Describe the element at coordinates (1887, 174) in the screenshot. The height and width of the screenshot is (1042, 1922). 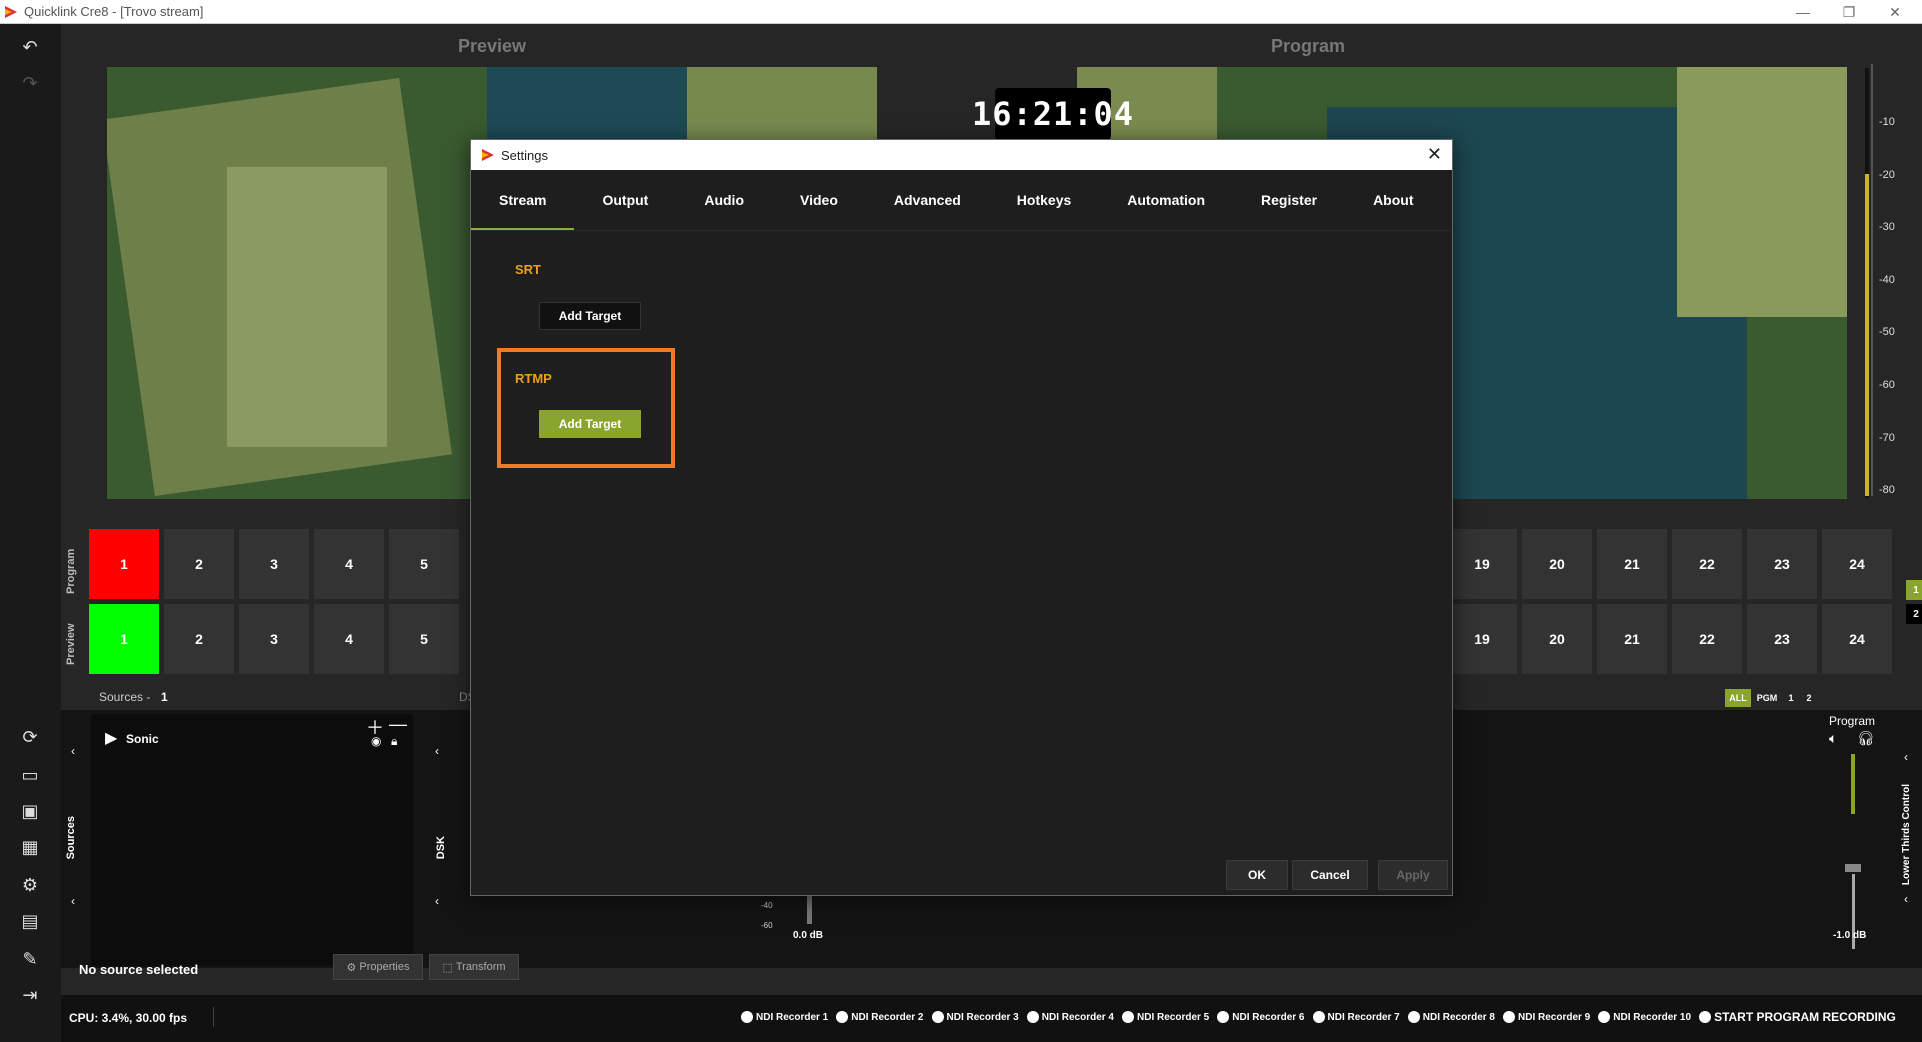
I see `vu-tick-label: -20` at that location.